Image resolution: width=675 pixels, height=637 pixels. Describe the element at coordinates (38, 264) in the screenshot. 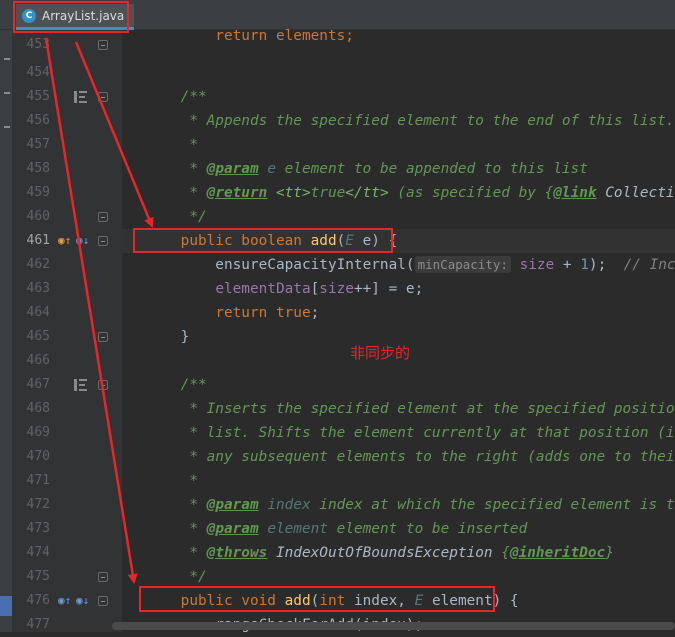

I see `line-number: 462` at that location.